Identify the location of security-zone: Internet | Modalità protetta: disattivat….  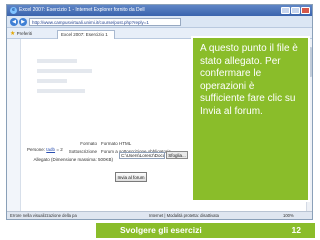
(184, 215).